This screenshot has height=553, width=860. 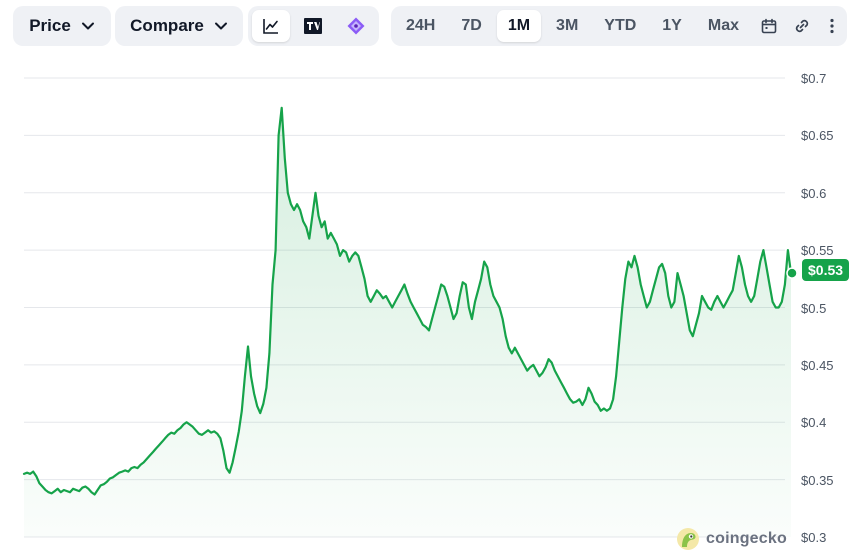 What do you see at coordinates (817, 251) in the screenshot?
I see `y-tick-label: $0.55` at bounding box center [817, 251].